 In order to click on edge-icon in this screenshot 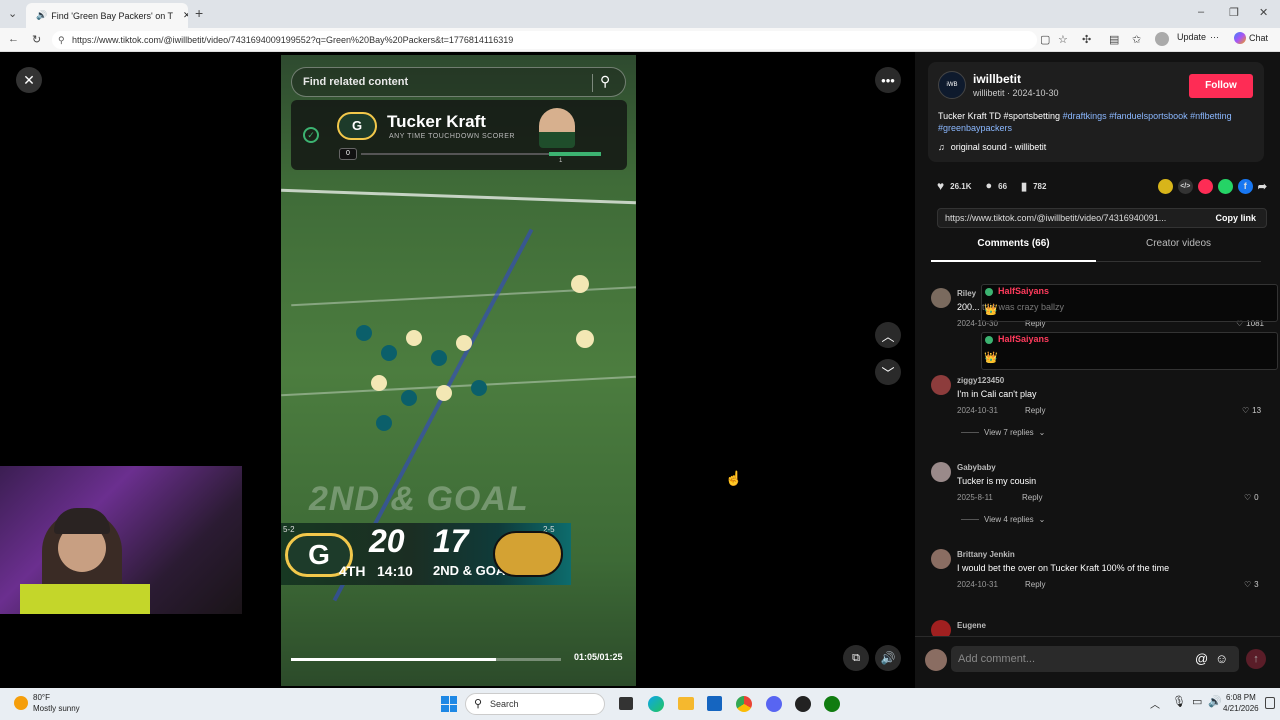, I will do `click(656, 704)`.